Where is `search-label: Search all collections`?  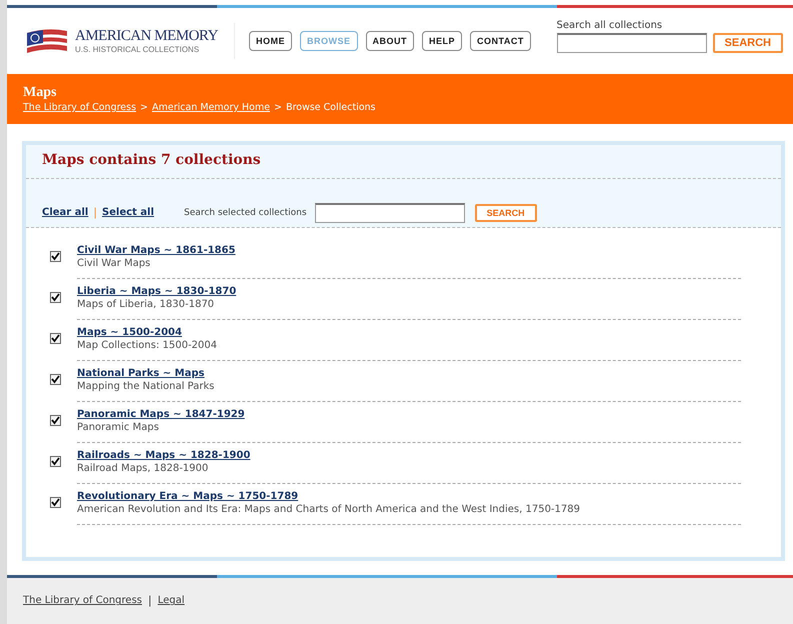
search-label: Search all collections is located at coordinates (610, 26).